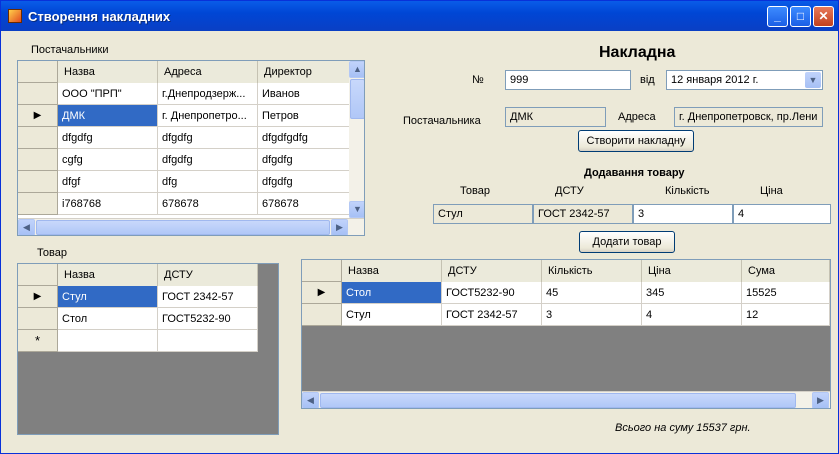 This screenshot has width=839, height=454. I want to click on table-cell: 4, so click(692, 315).